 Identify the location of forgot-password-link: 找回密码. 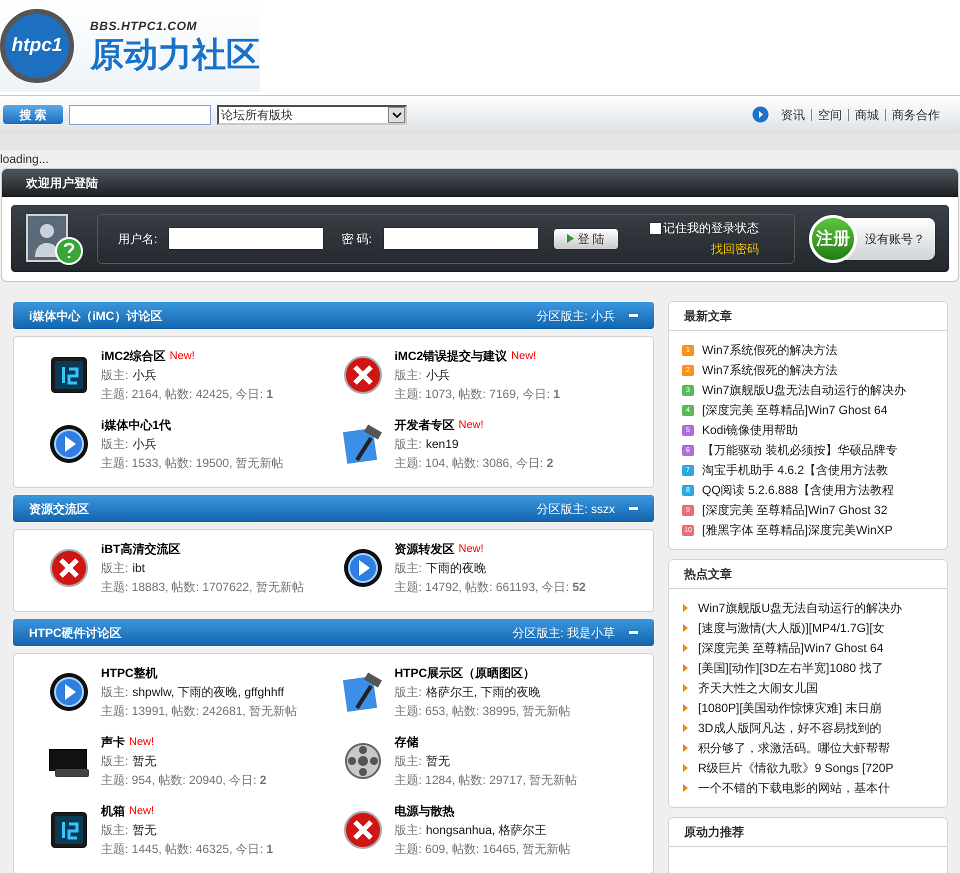
(735, 249).